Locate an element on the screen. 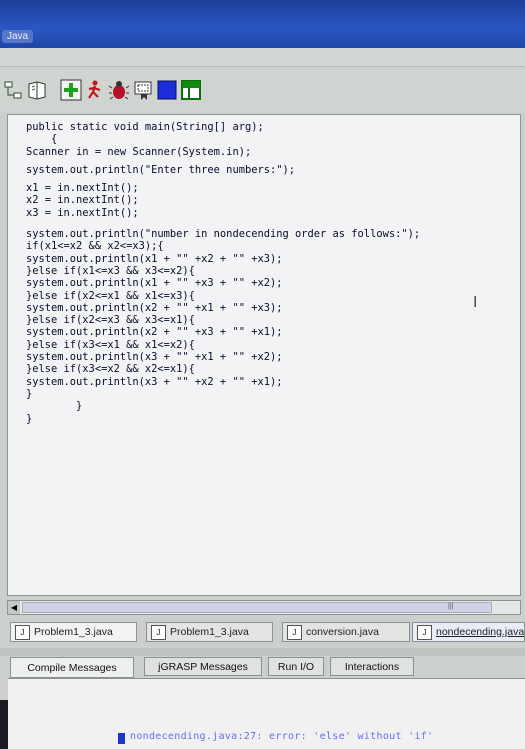 This screenshot has width=525, height=749. code-line: x2 = in.nextInt(); is located at coordinates (223, 200).